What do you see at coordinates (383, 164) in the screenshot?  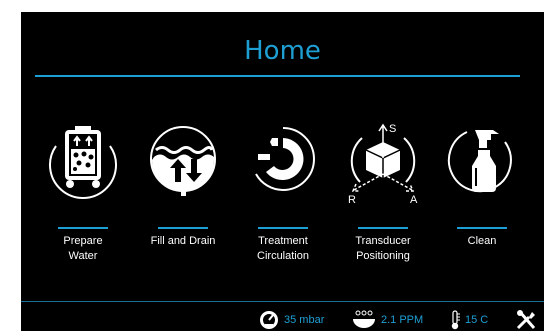 I see `cube-axes-icon: S R A` at bounding box center [383, 164].